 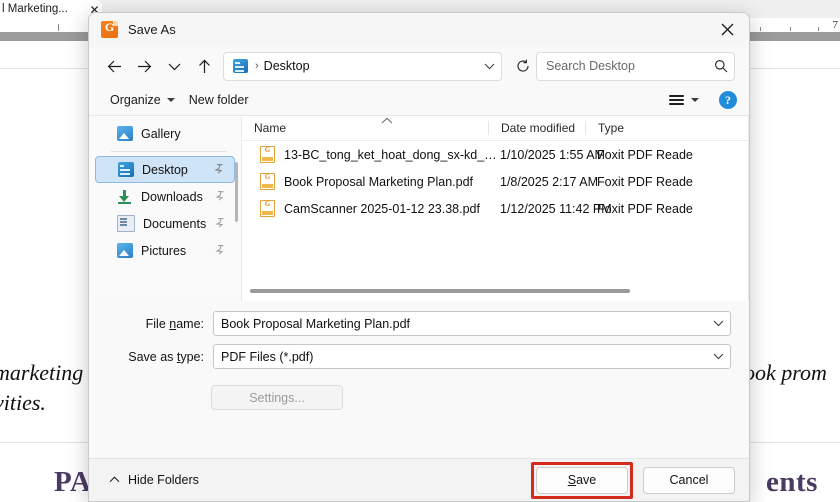 I want to click on file-name-row: File name:, so click(x=419, y=323).